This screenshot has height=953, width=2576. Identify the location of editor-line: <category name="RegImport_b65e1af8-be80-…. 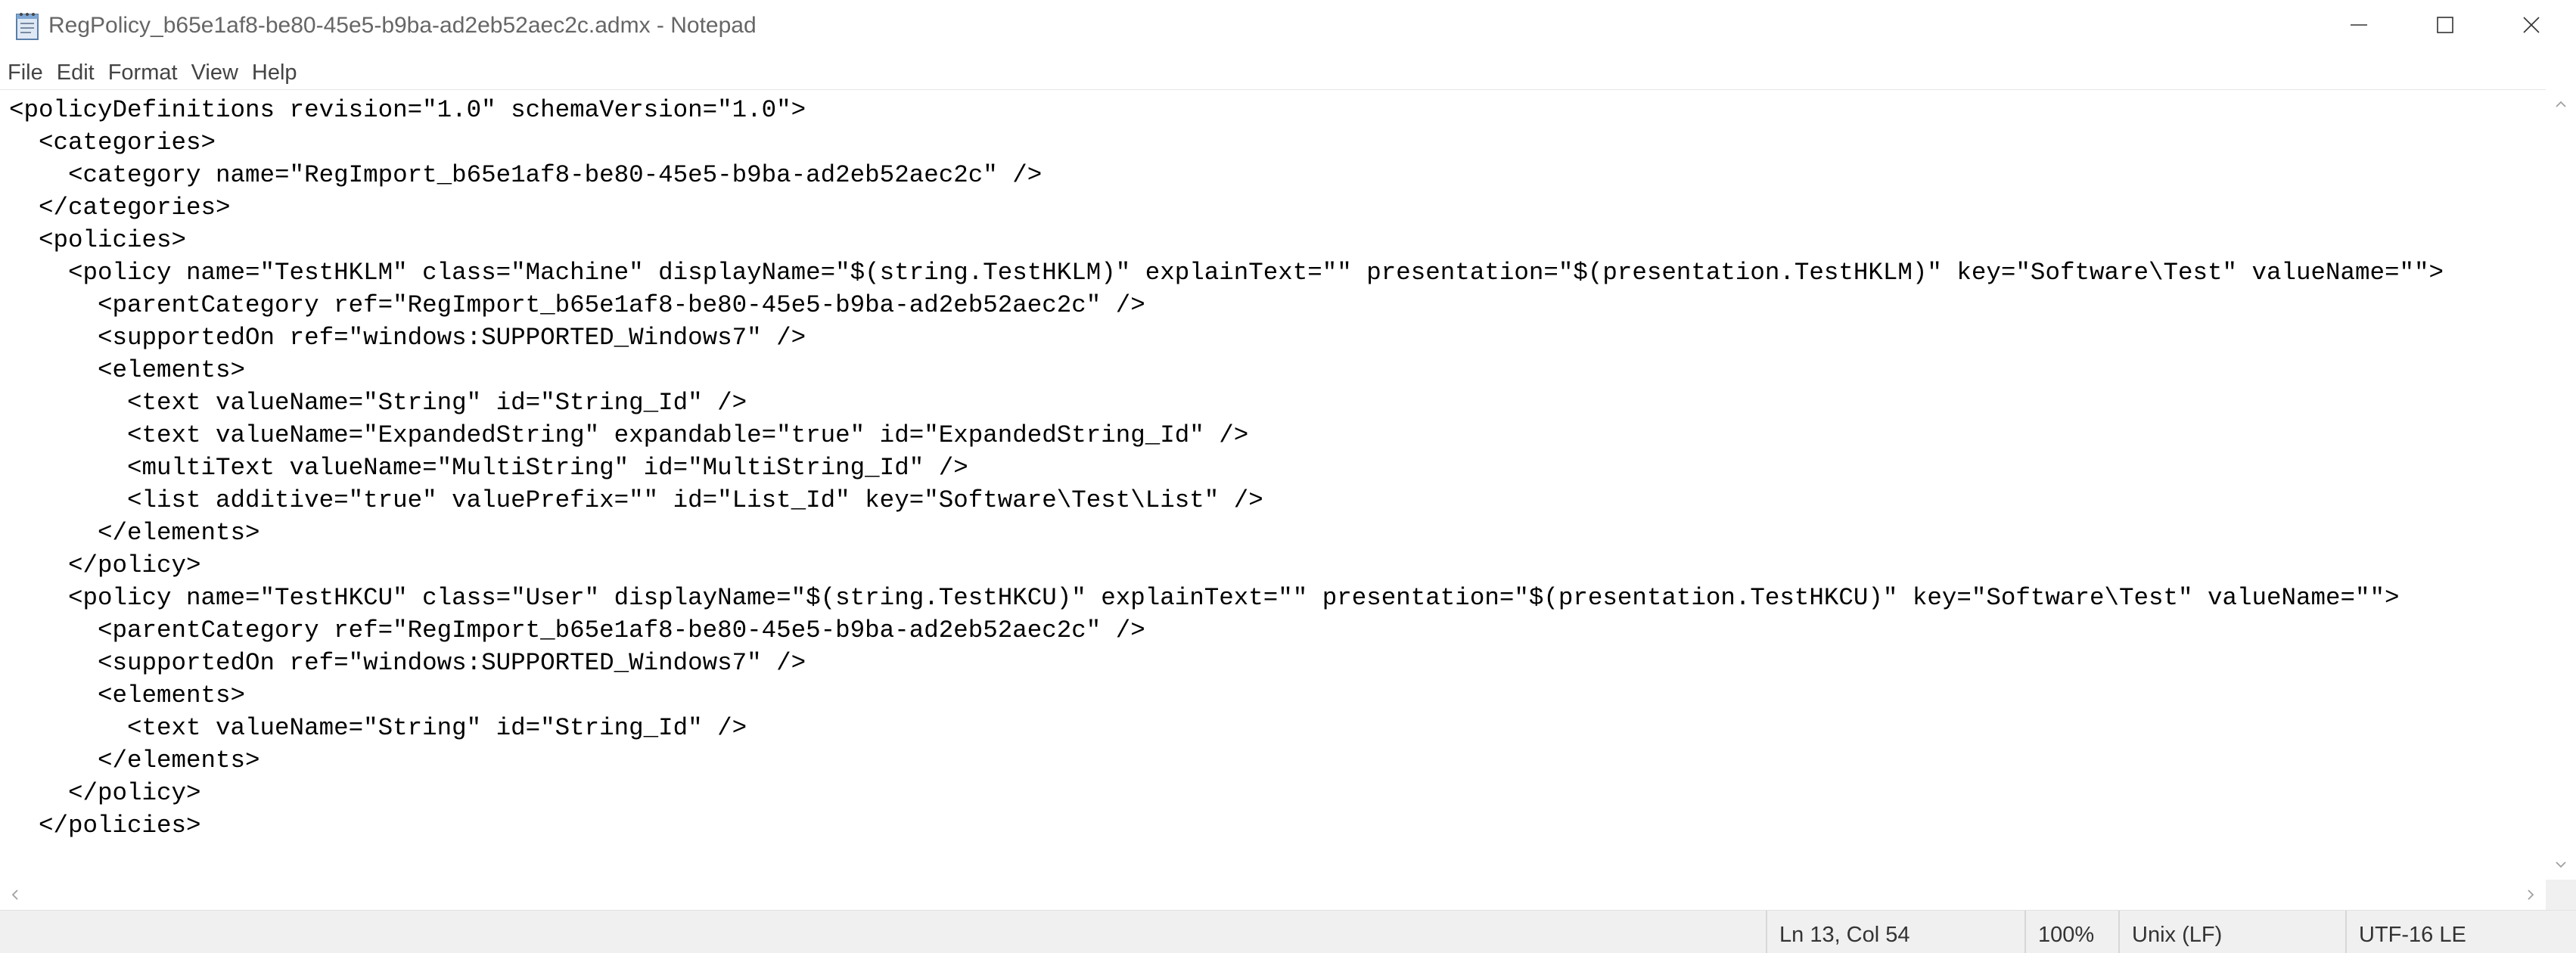
(526, 175).